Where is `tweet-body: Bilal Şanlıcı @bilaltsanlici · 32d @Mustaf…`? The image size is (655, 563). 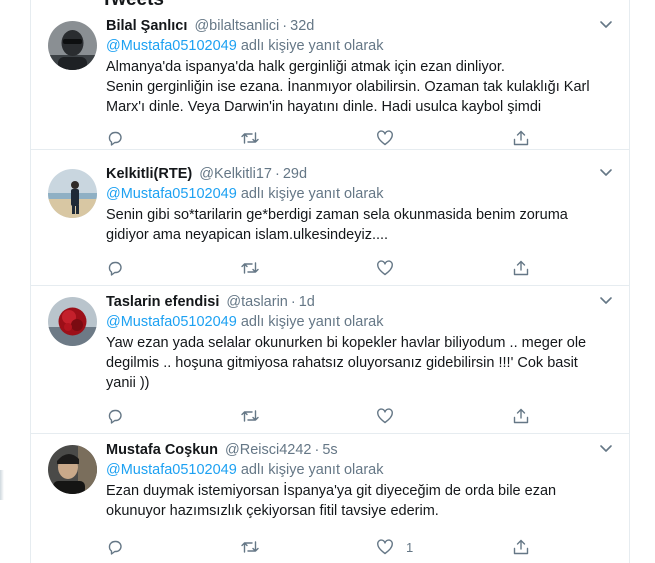 tweet-body: Bilal Şanlıcı @bilaltsanlici · 32d @Mustaf… is located at coordinates (360, 66).